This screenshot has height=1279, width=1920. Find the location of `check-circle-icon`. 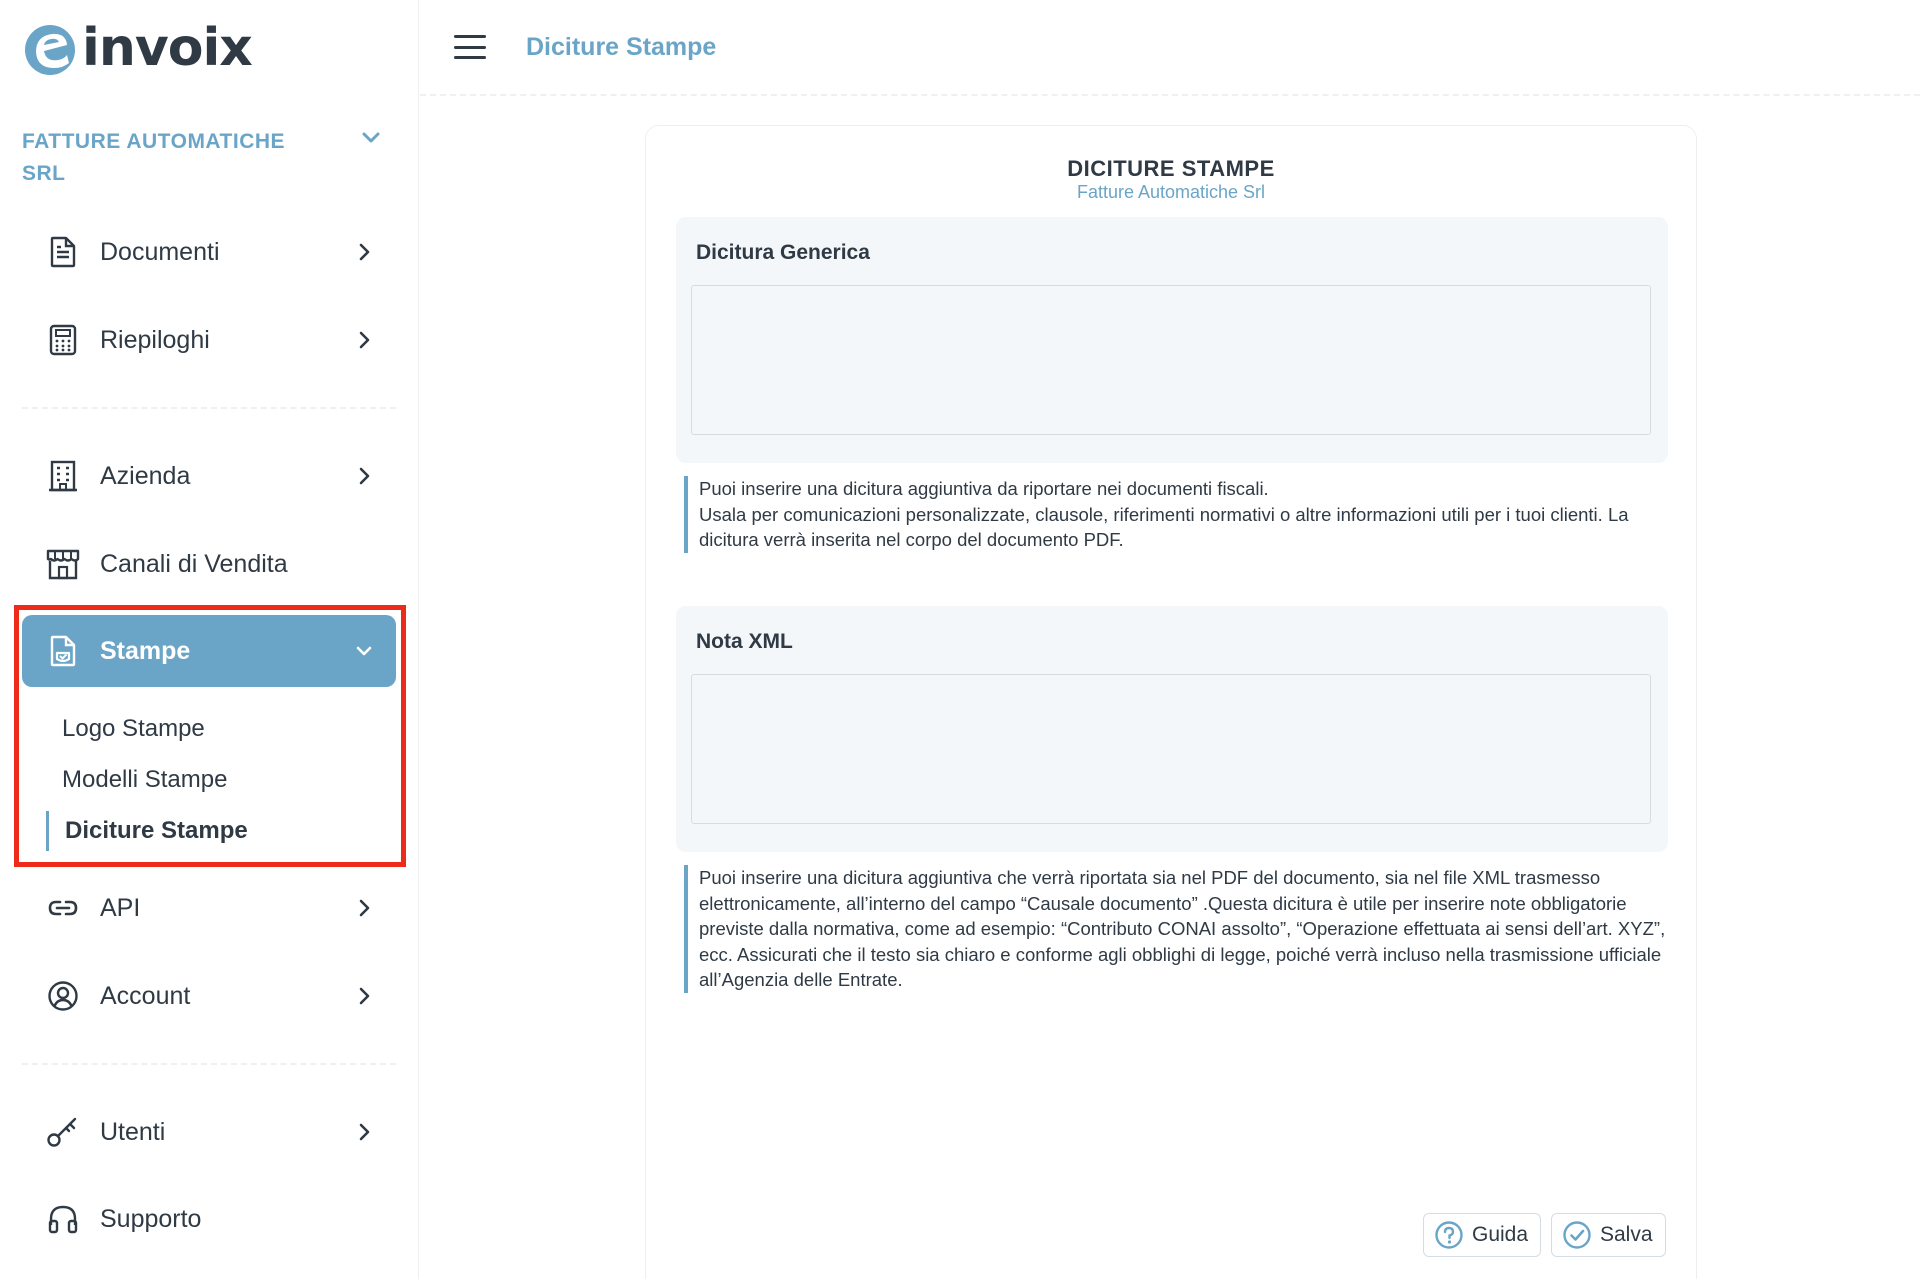

check-circle-icon is located at coordinates (1577, 1235).